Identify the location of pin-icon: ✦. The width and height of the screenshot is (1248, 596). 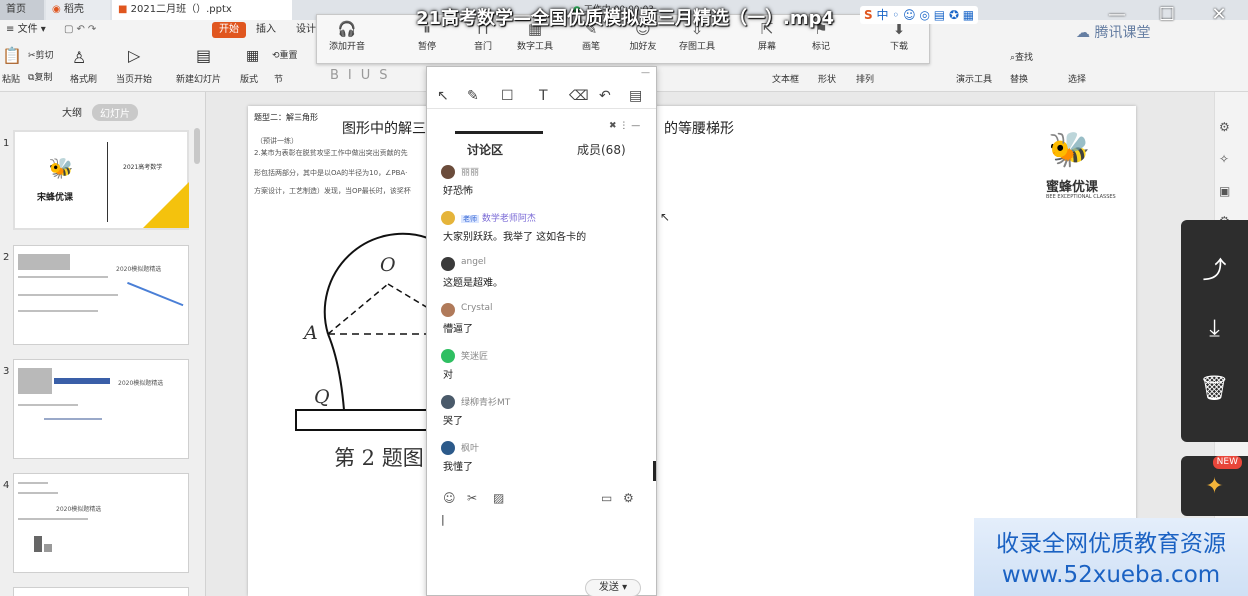
(1214, 486).